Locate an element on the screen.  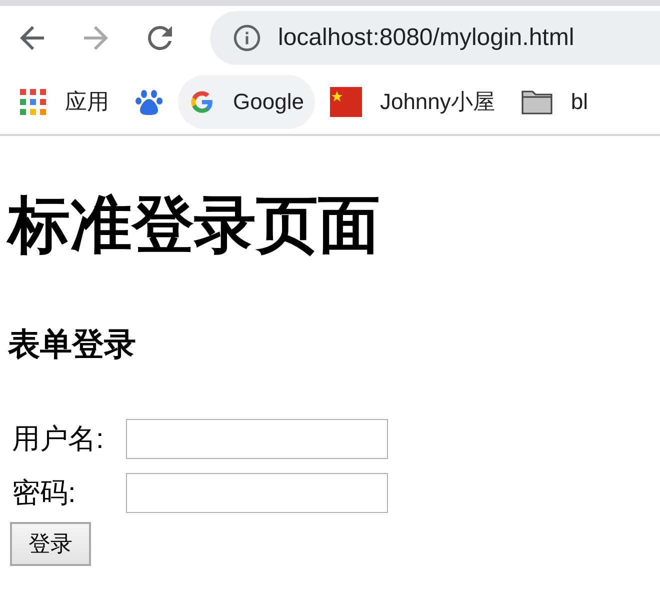
page-heading: 标准登录页面 is located at coordinates (194, 226).